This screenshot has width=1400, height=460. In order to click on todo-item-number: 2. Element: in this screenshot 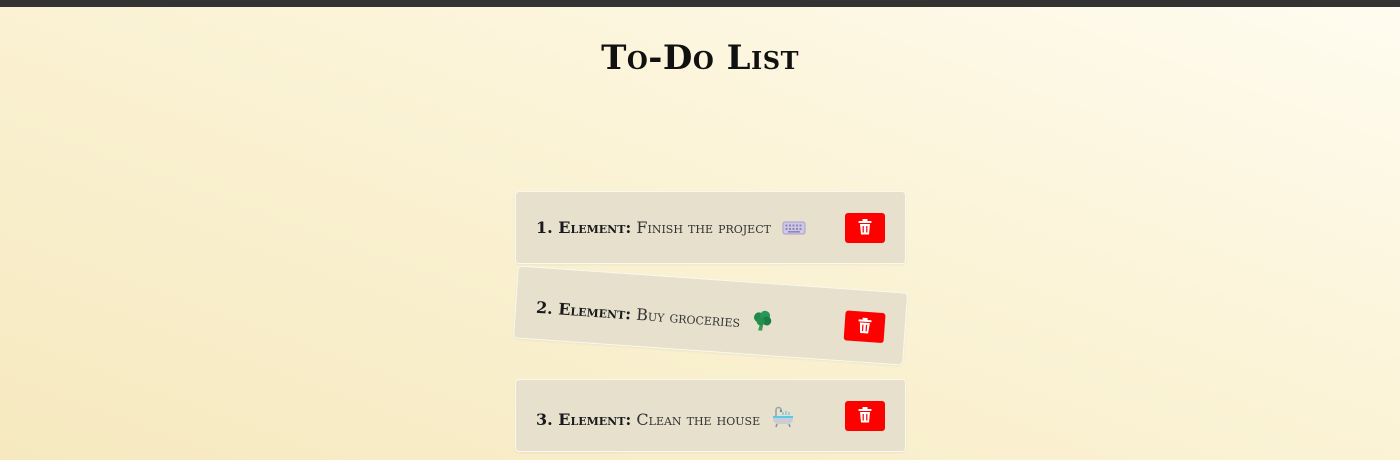, I will do `click(583, 310)`.